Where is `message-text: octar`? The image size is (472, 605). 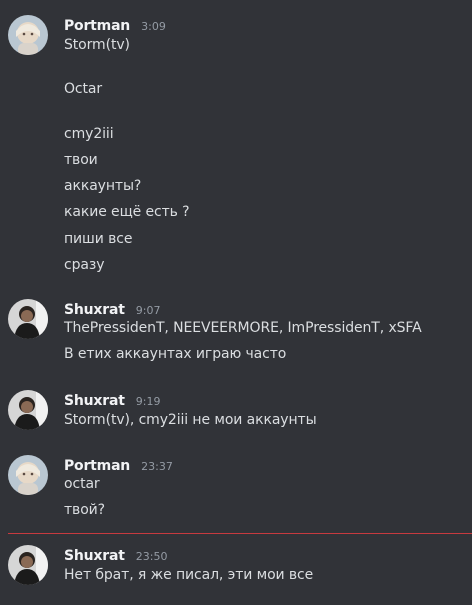 message-text: octar is located at coordinates (82, 484).